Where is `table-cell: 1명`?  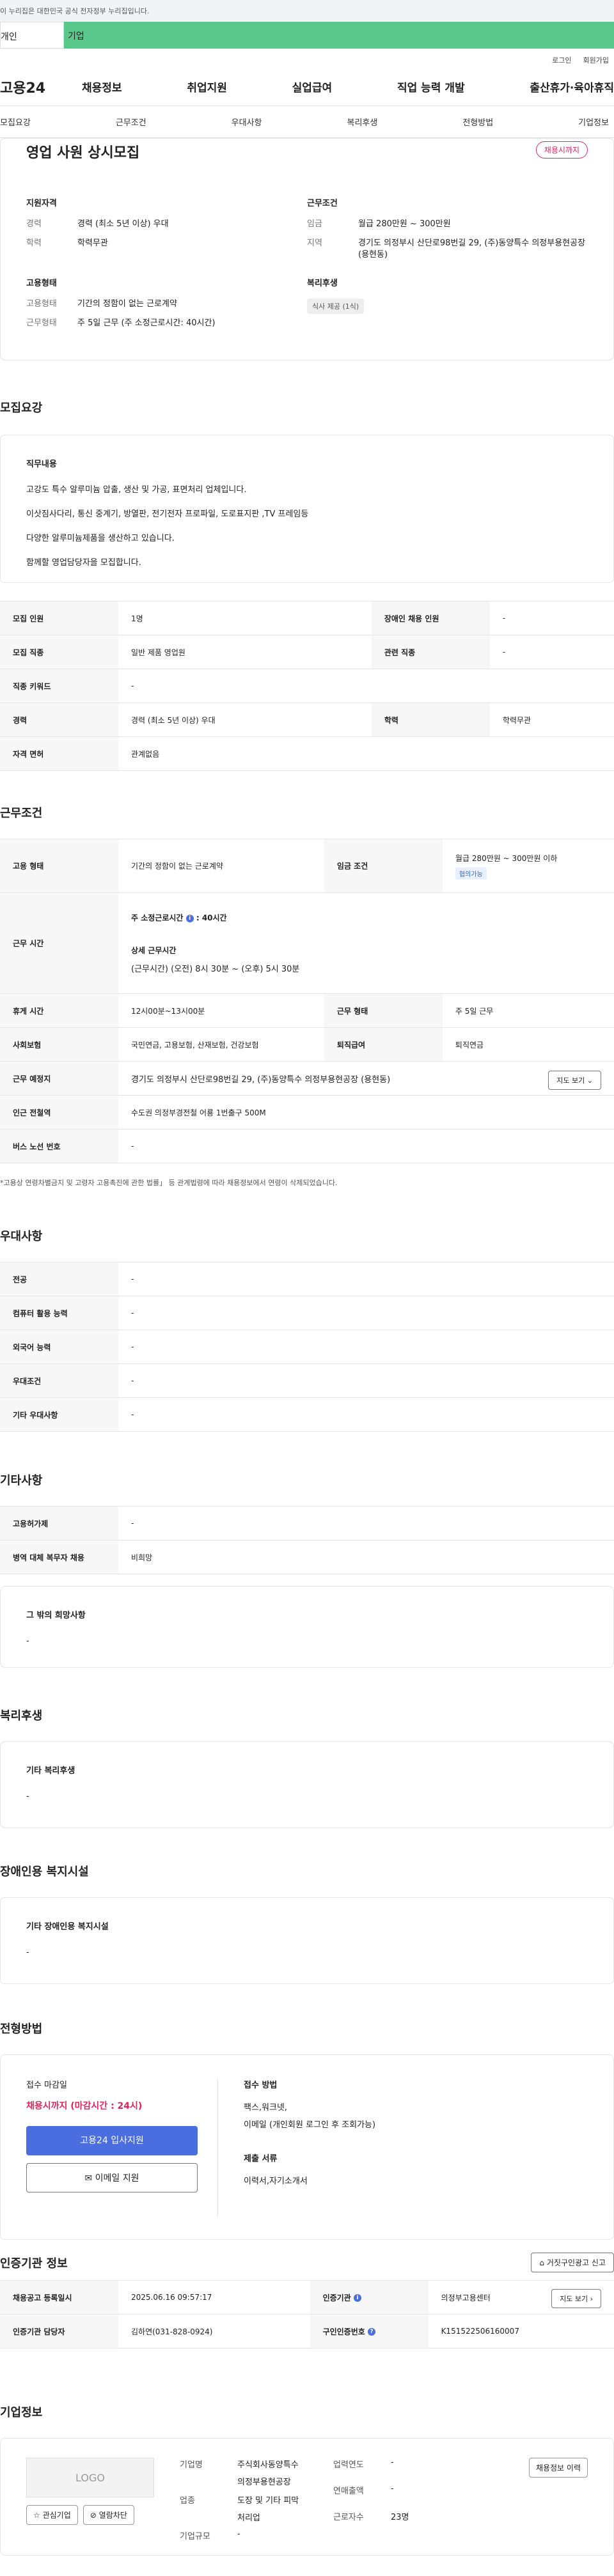 table-cell: 1명 is located at coordinates (245, 618).